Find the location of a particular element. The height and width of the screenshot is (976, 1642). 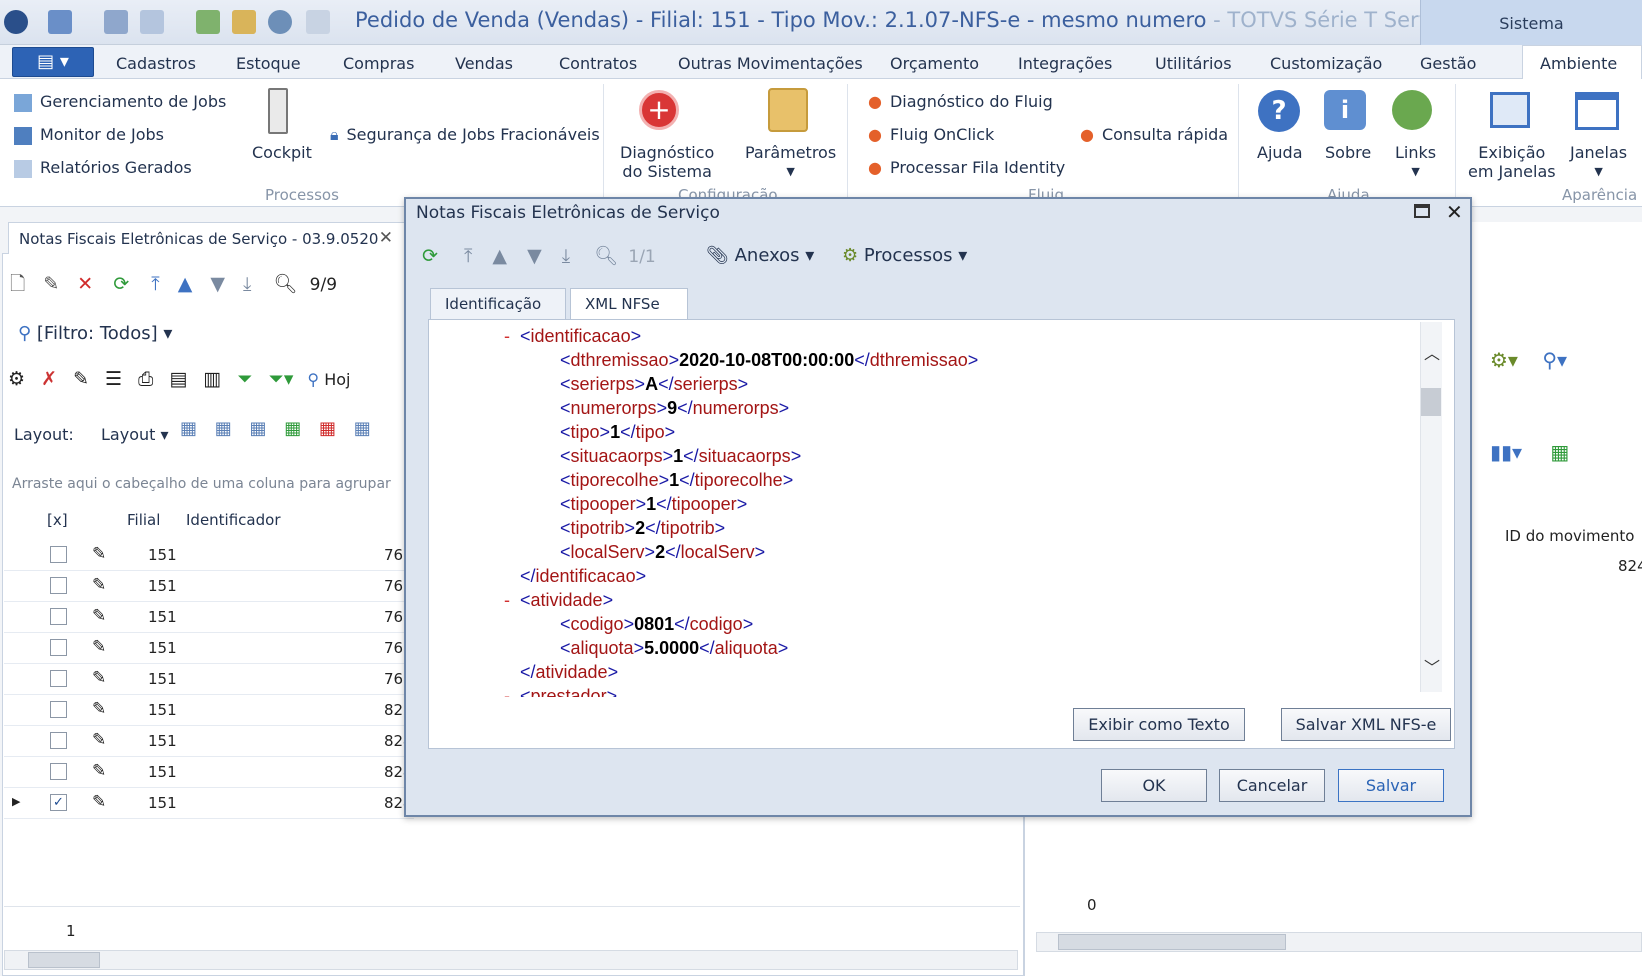

gerenciamento-jobs-button: Gerenciamento de Jobs is located at coordinates (120, 102).